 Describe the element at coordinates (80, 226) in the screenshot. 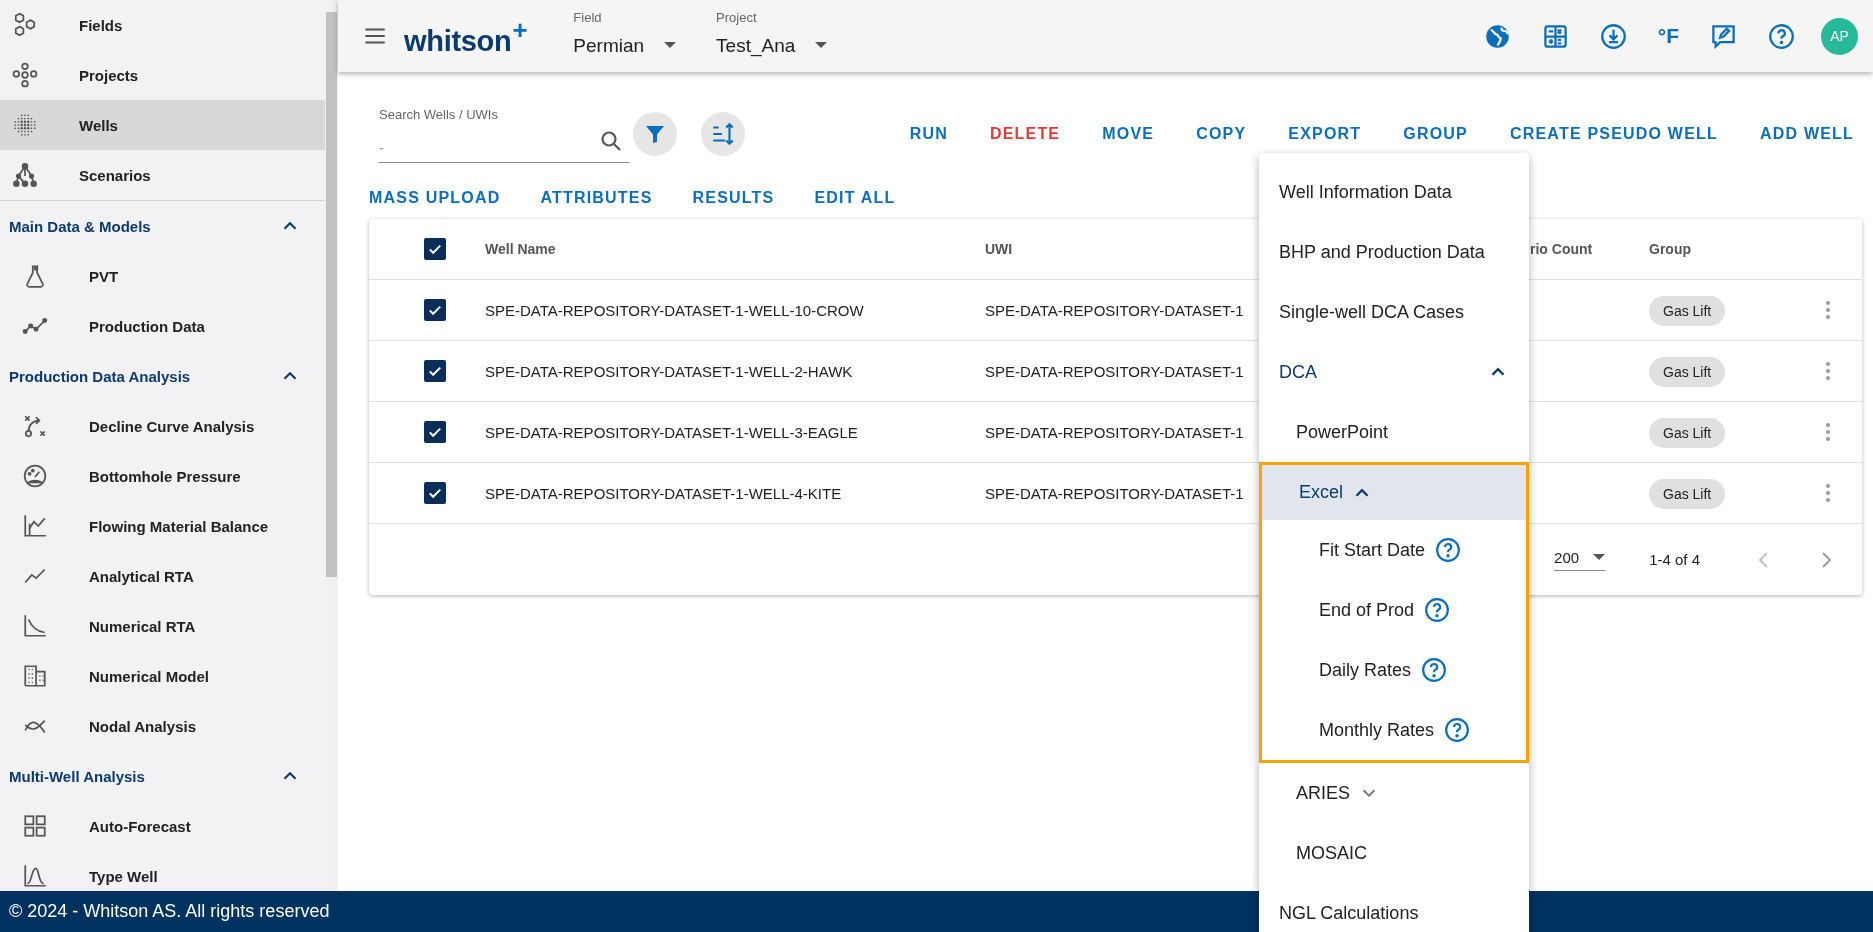

I see `section-title: Main Data & Models` at that location.